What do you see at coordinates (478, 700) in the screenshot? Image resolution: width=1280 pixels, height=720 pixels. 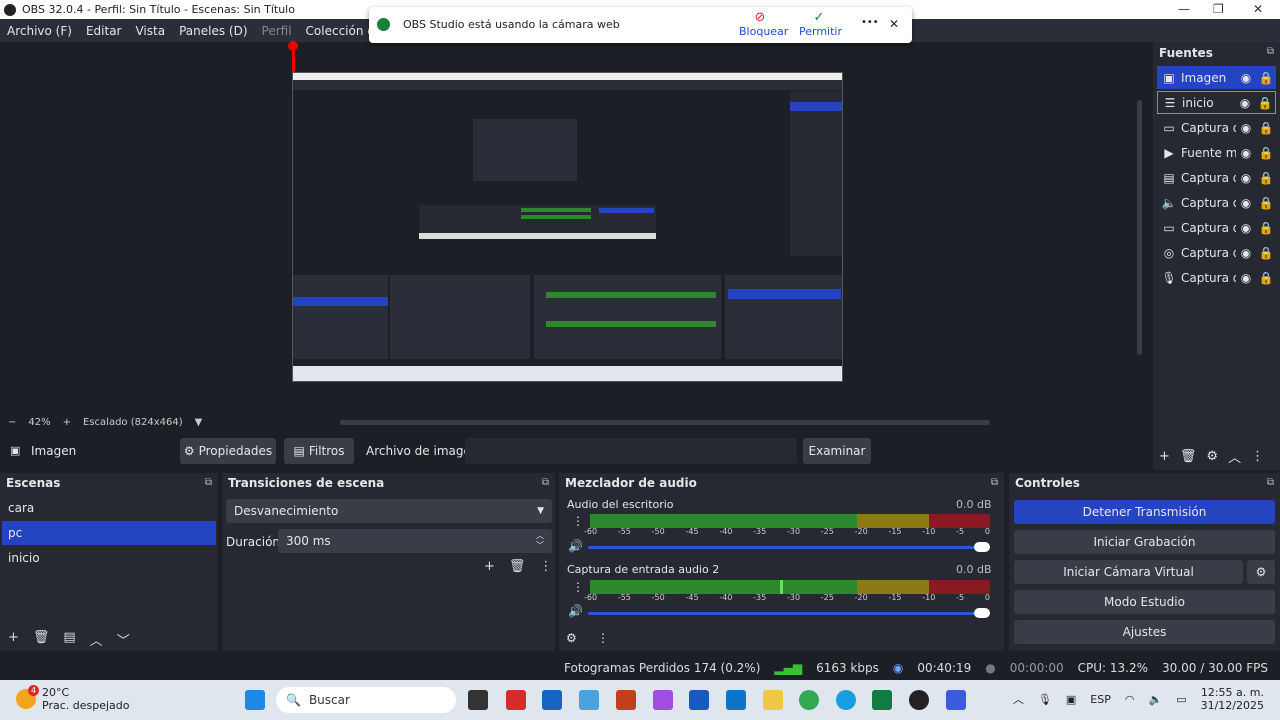 I see `task-view-icon` at bounding box center [478, 700].